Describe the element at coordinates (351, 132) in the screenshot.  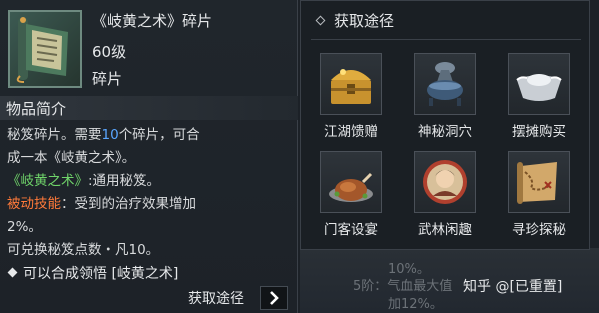
I see `source-label: 江湖馈赠` at that location.